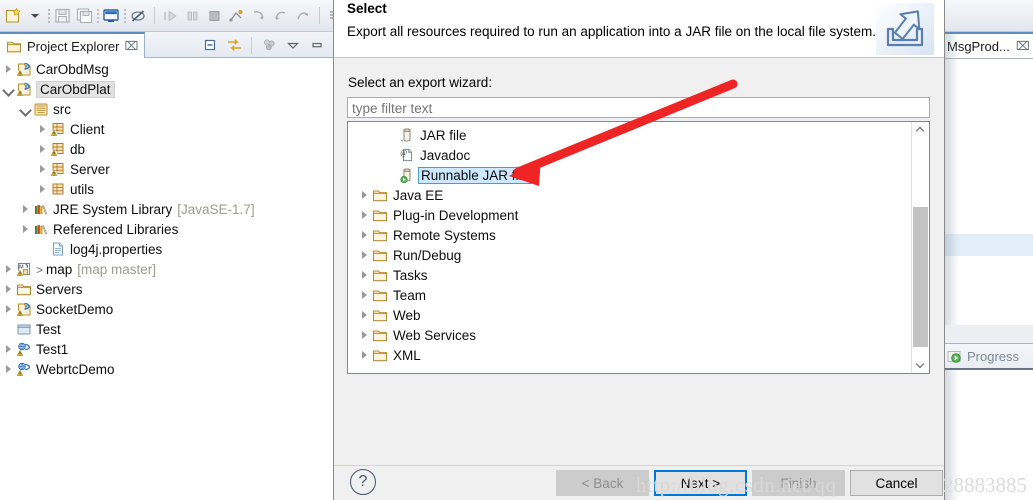 The height and width of the screenshot is (500, 1033). Describe the element at coordinates (920, 364) in the screenshot. I see `scroll-down-icon` at that location.